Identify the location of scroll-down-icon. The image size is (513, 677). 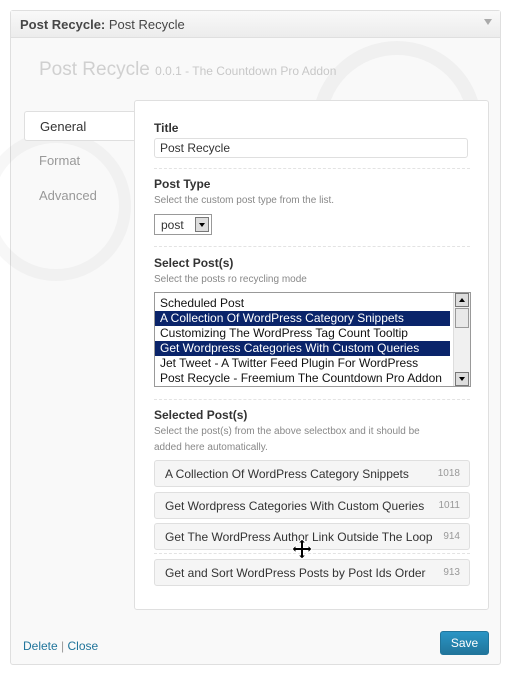
(462, 379).